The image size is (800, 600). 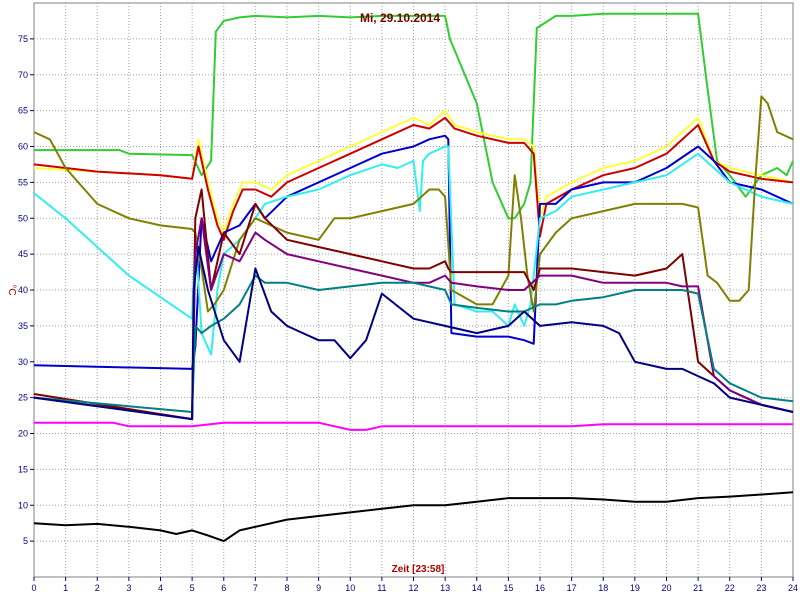 What do you see at coordinates (23, 434) in the screenshot?
I see `y-tick-label: 20` at bounding box center [23, 434].